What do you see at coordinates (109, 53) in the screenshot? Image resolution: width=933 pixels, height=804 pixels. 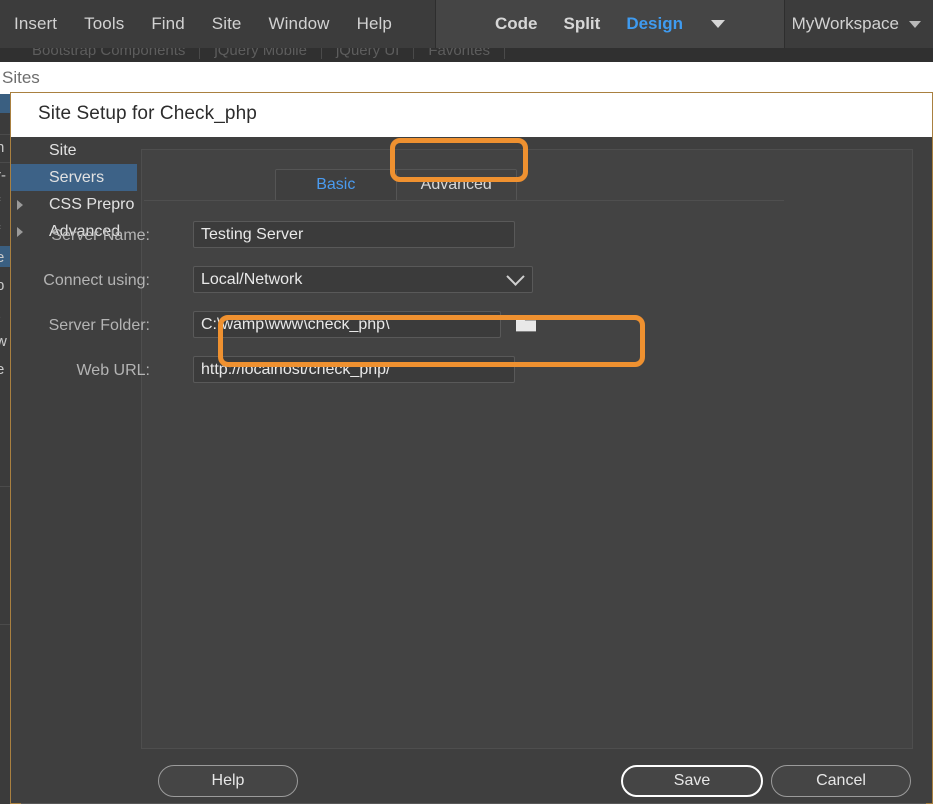 I see `category-bootstrap-components: Bootstrap Components` at bounding box center [109, 53].